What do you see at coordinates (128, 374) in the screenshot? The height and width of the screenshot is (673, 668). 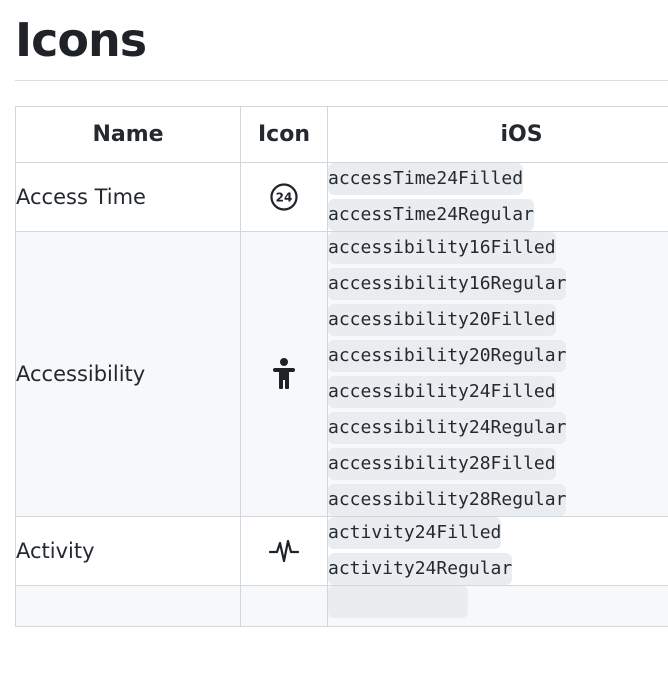 I see `row-name: Accessibility` at bounding box center [128, 374].